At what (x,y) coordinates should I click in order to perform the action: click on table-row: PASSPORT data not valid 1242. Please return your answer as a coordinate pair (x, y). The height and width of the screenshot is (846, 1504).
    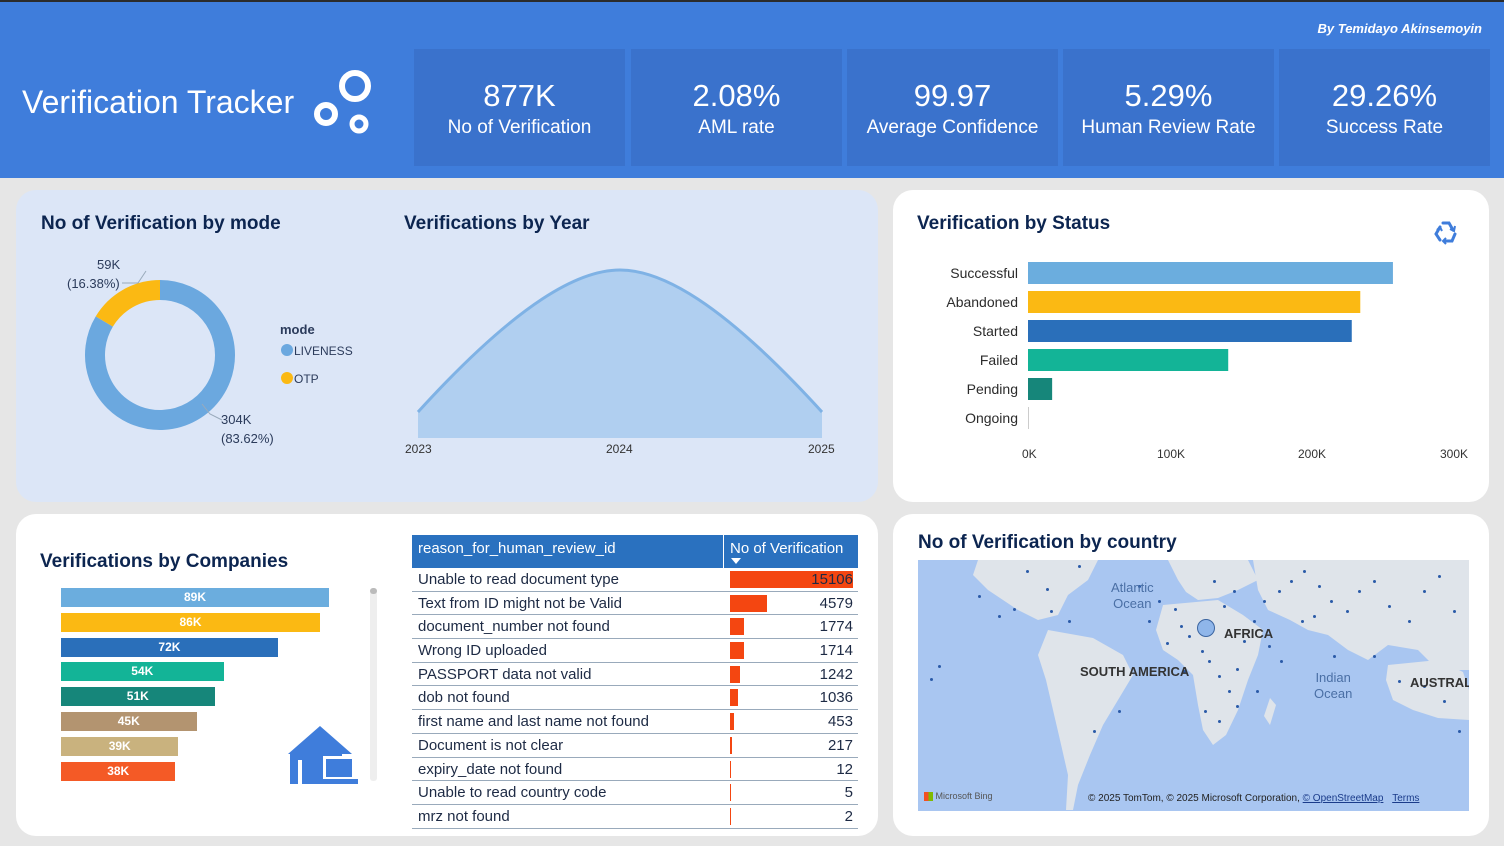
    Looking at the image, I should click on (635, 674).